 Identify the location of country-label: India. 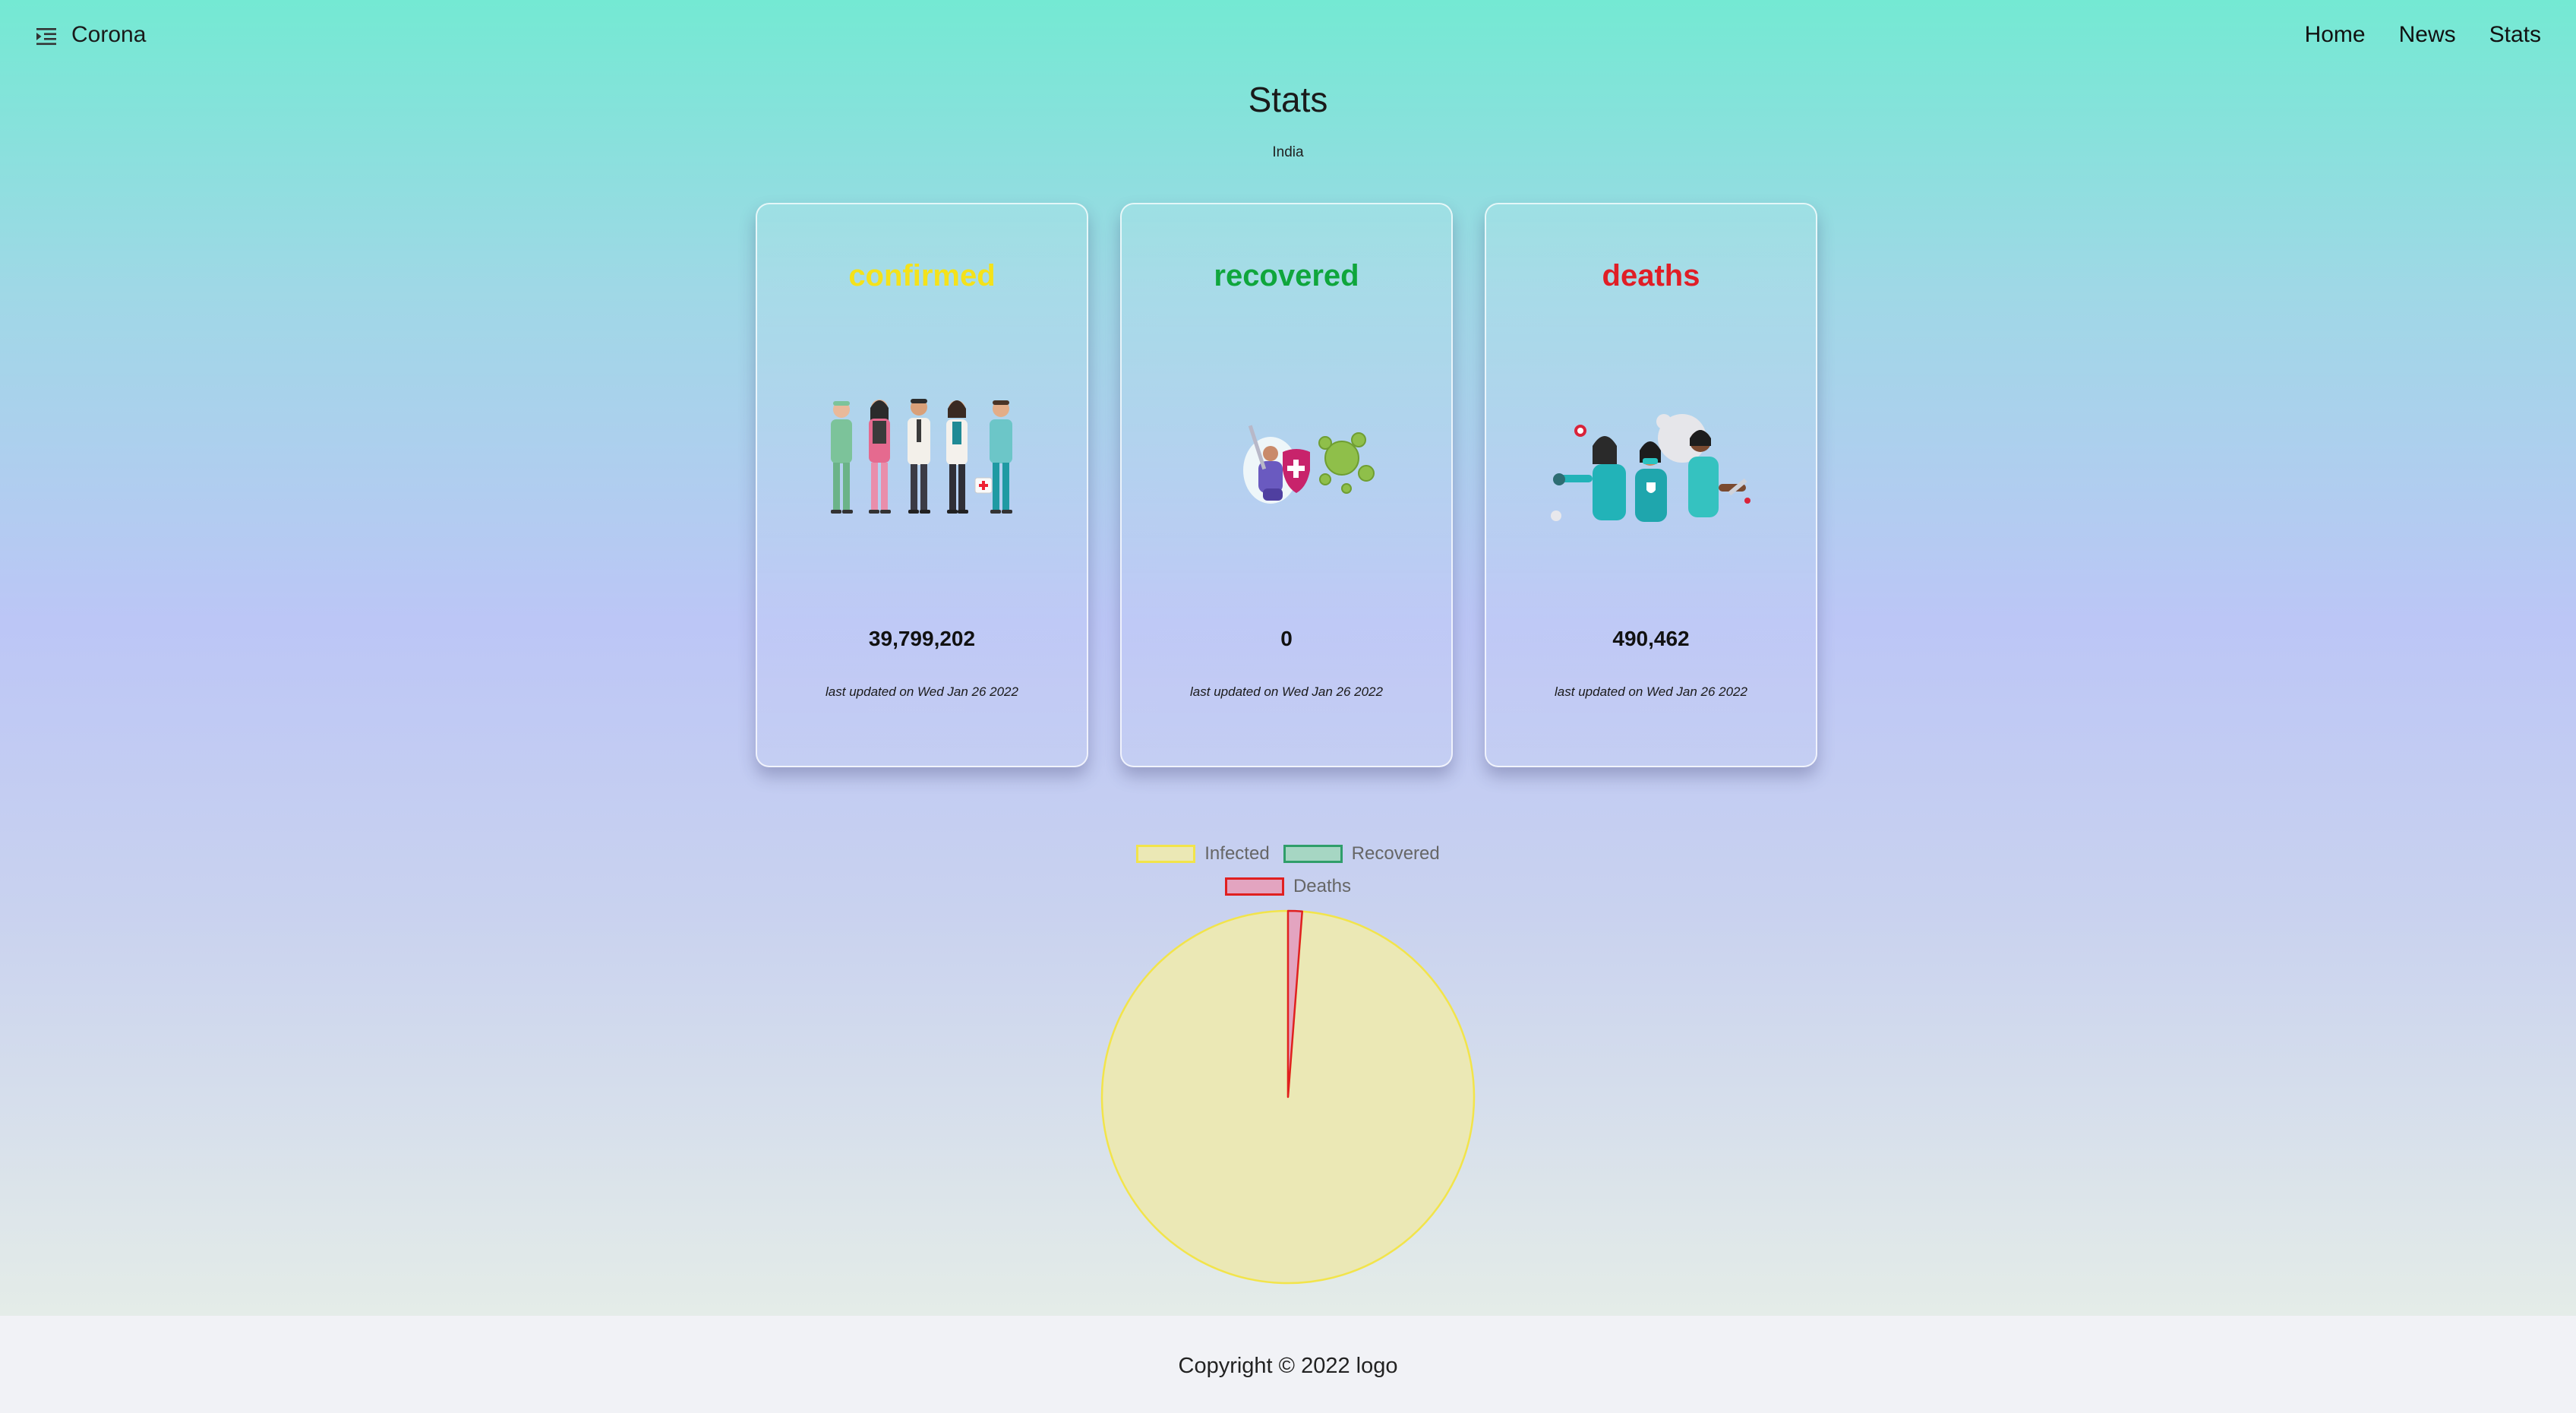
(1288, 152).